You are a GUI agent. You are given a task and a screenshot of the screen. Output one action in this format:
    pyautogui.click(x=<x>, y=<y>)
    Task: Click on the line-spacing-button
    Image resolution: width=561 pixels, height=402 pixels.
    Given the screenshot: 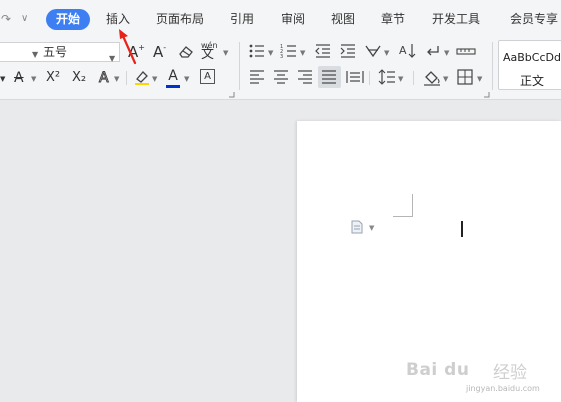 What is the action you would take?
    pyautogui.click(x=387, y=78)
    